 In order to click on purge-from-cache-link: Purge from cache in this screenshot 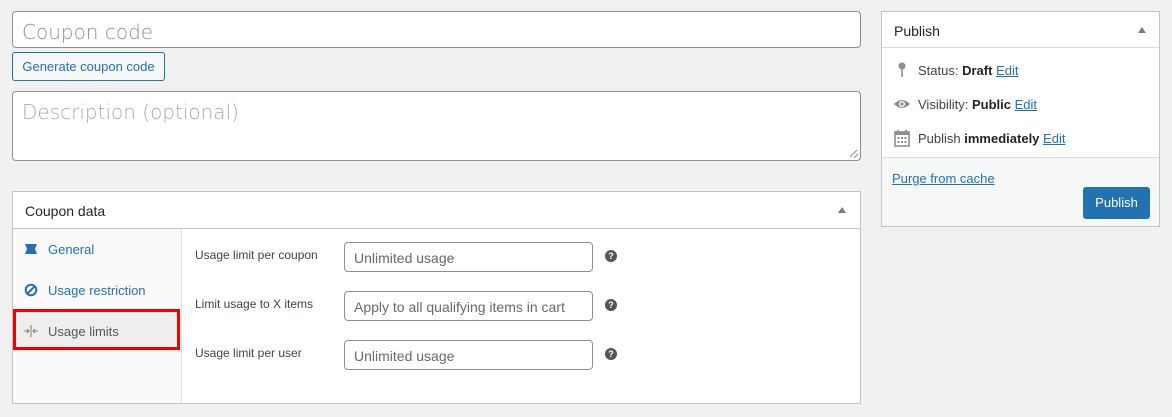, I will do `click(943, 178)`.